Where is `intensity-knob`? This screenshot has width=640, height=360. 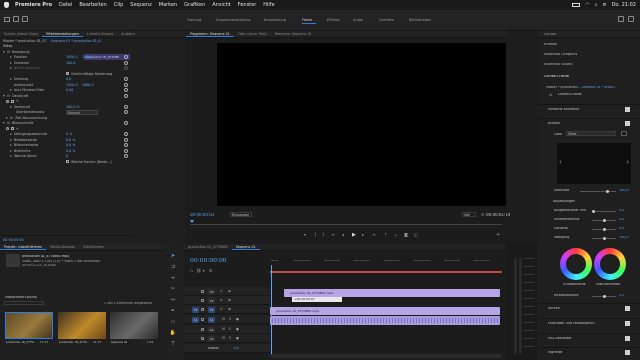
intensity-knob is located at coordinates (607, 191).